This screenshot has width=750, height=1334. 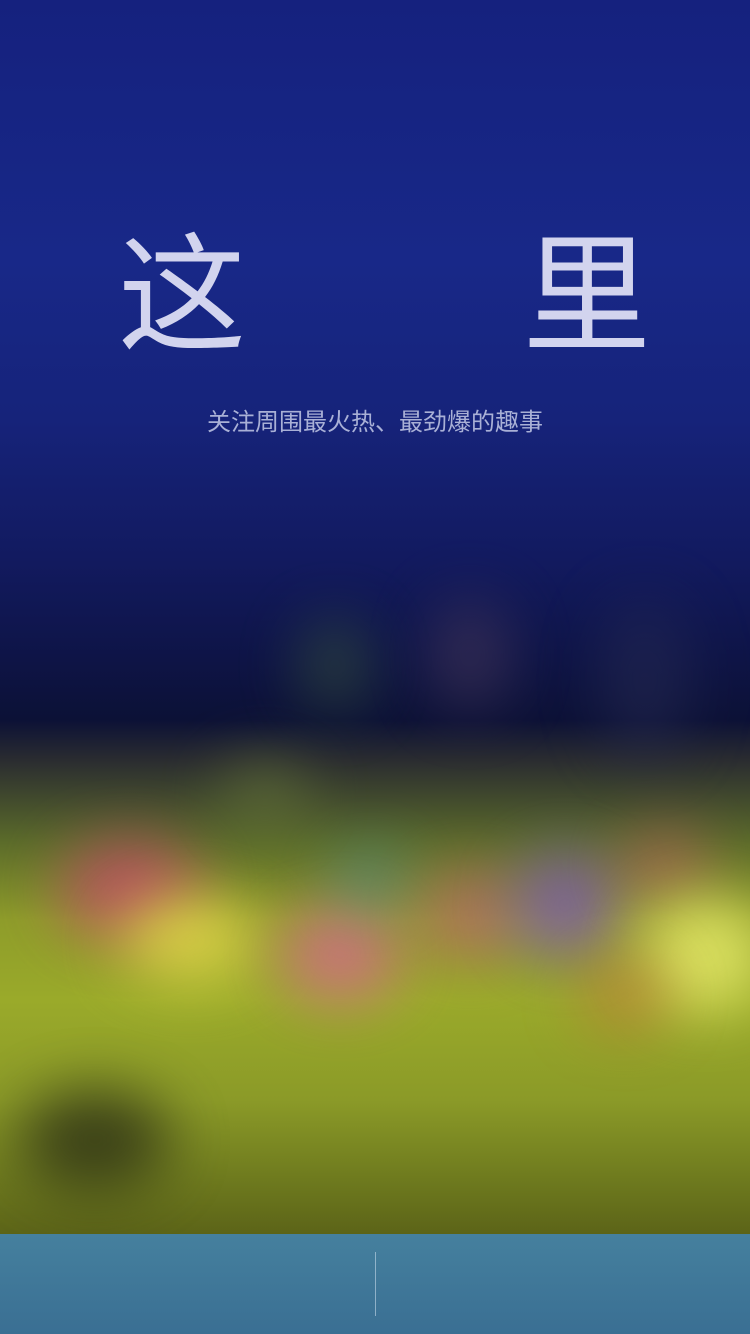 What do you see at coordinates (563, 1284) in the screenshot?
I see `bottom-right-button` at bounding box center [563, 1284].